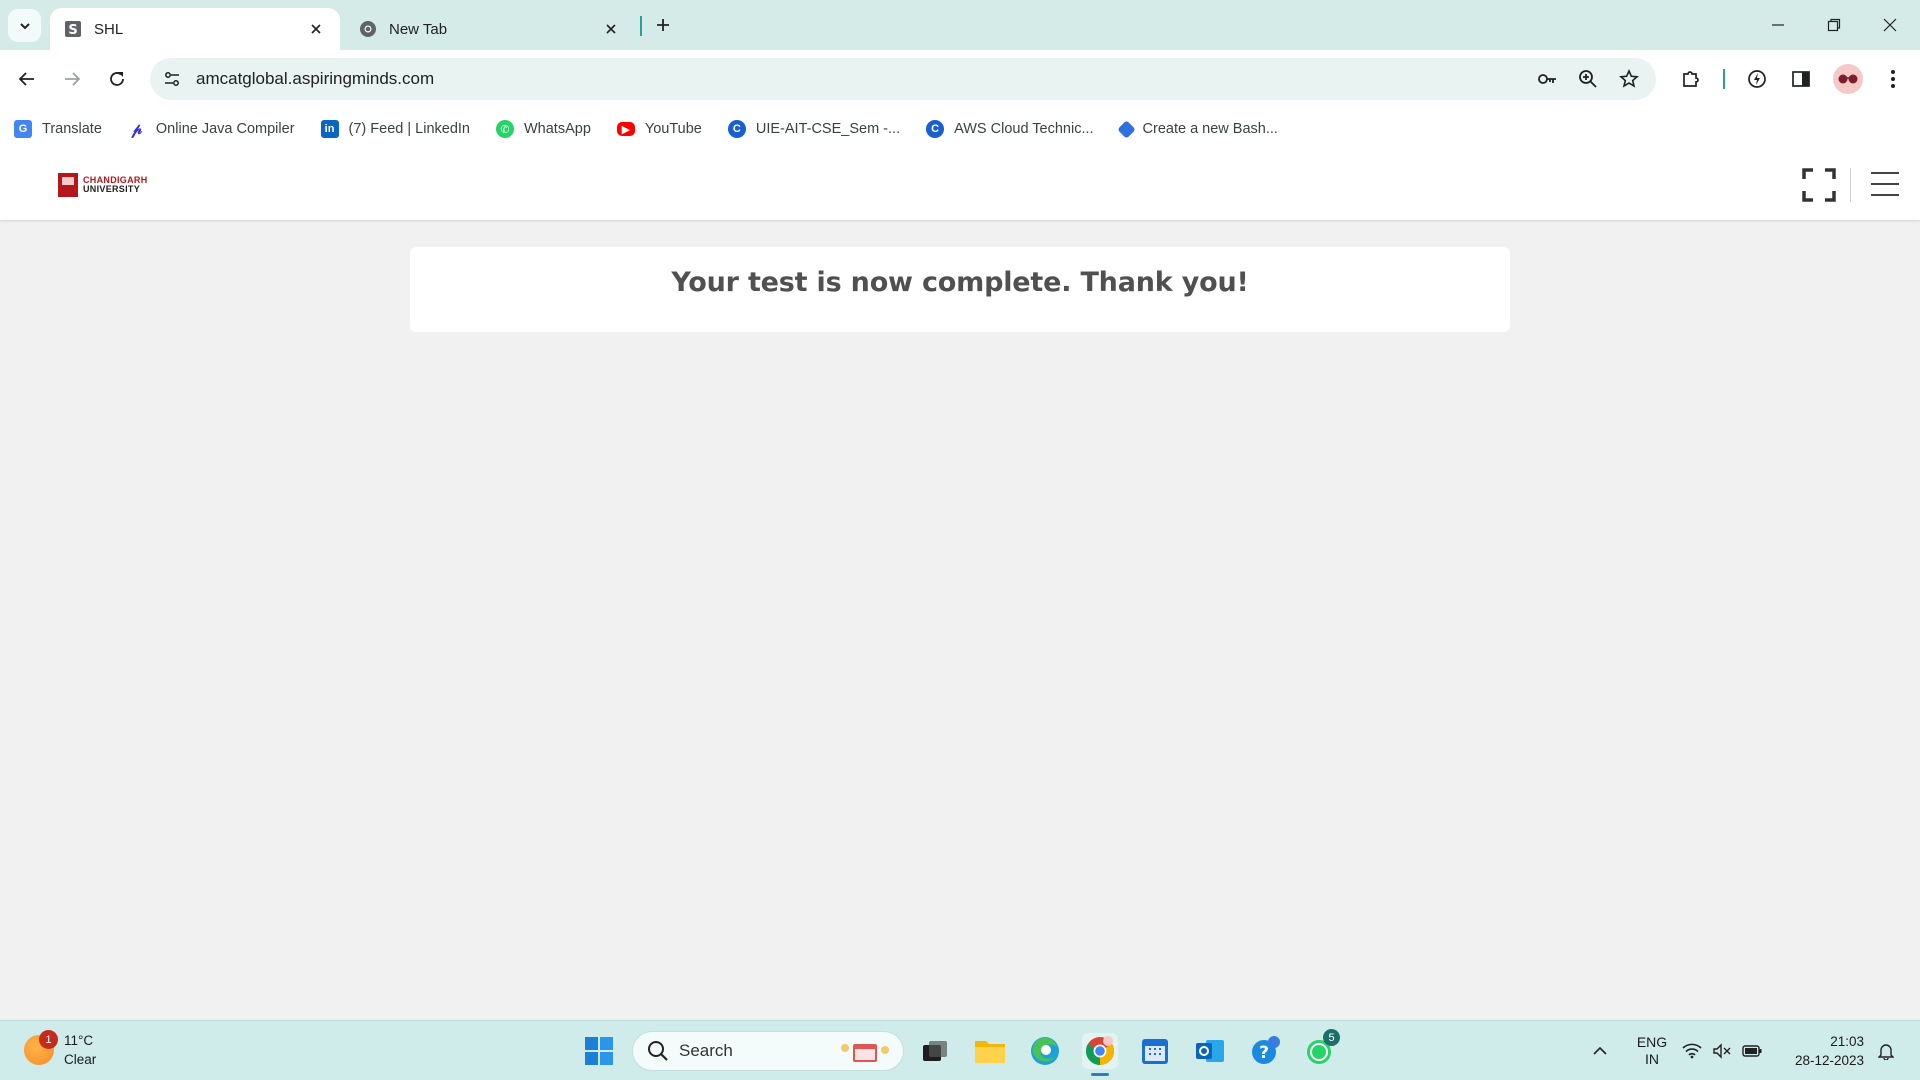  What do you see at coordinates (673, 129) in the screenshot?
I see `bookmark-label: YouTube` at bounding box center [673, 129].